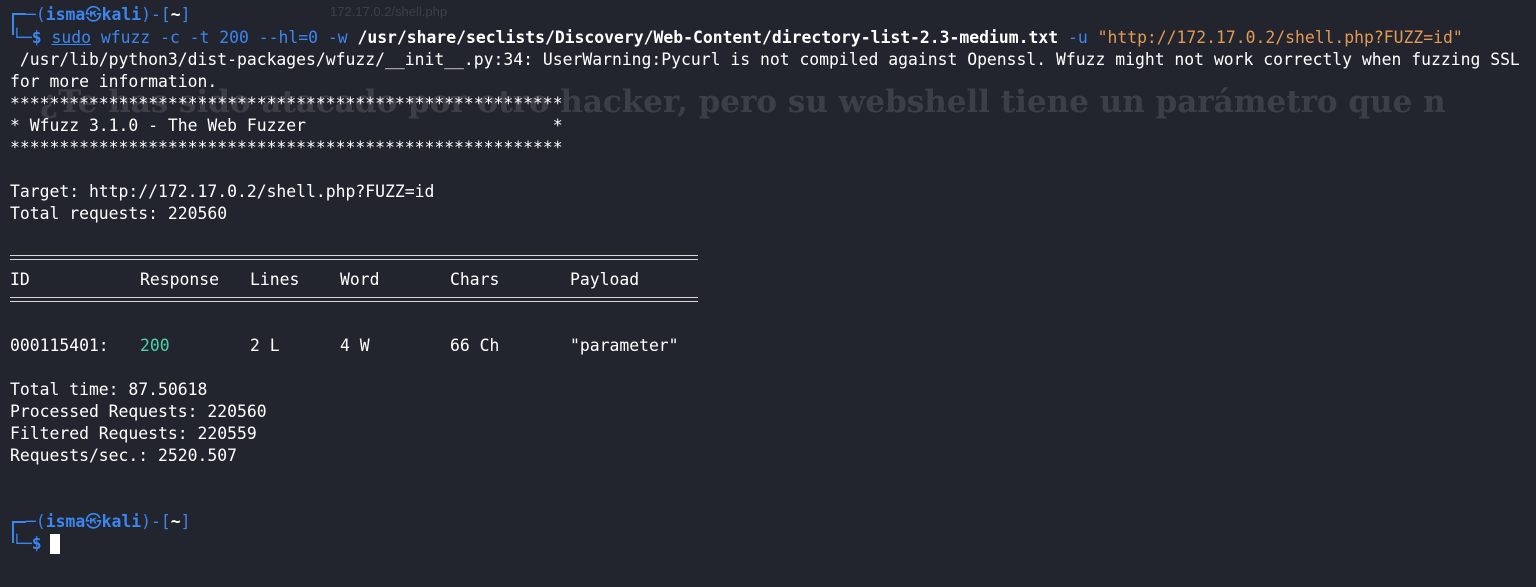 This screenshot has height=587, width=1536. Describe the element at coordinates (121, 521) in the screenshot. I see `prompt2-host: kali` at that location.